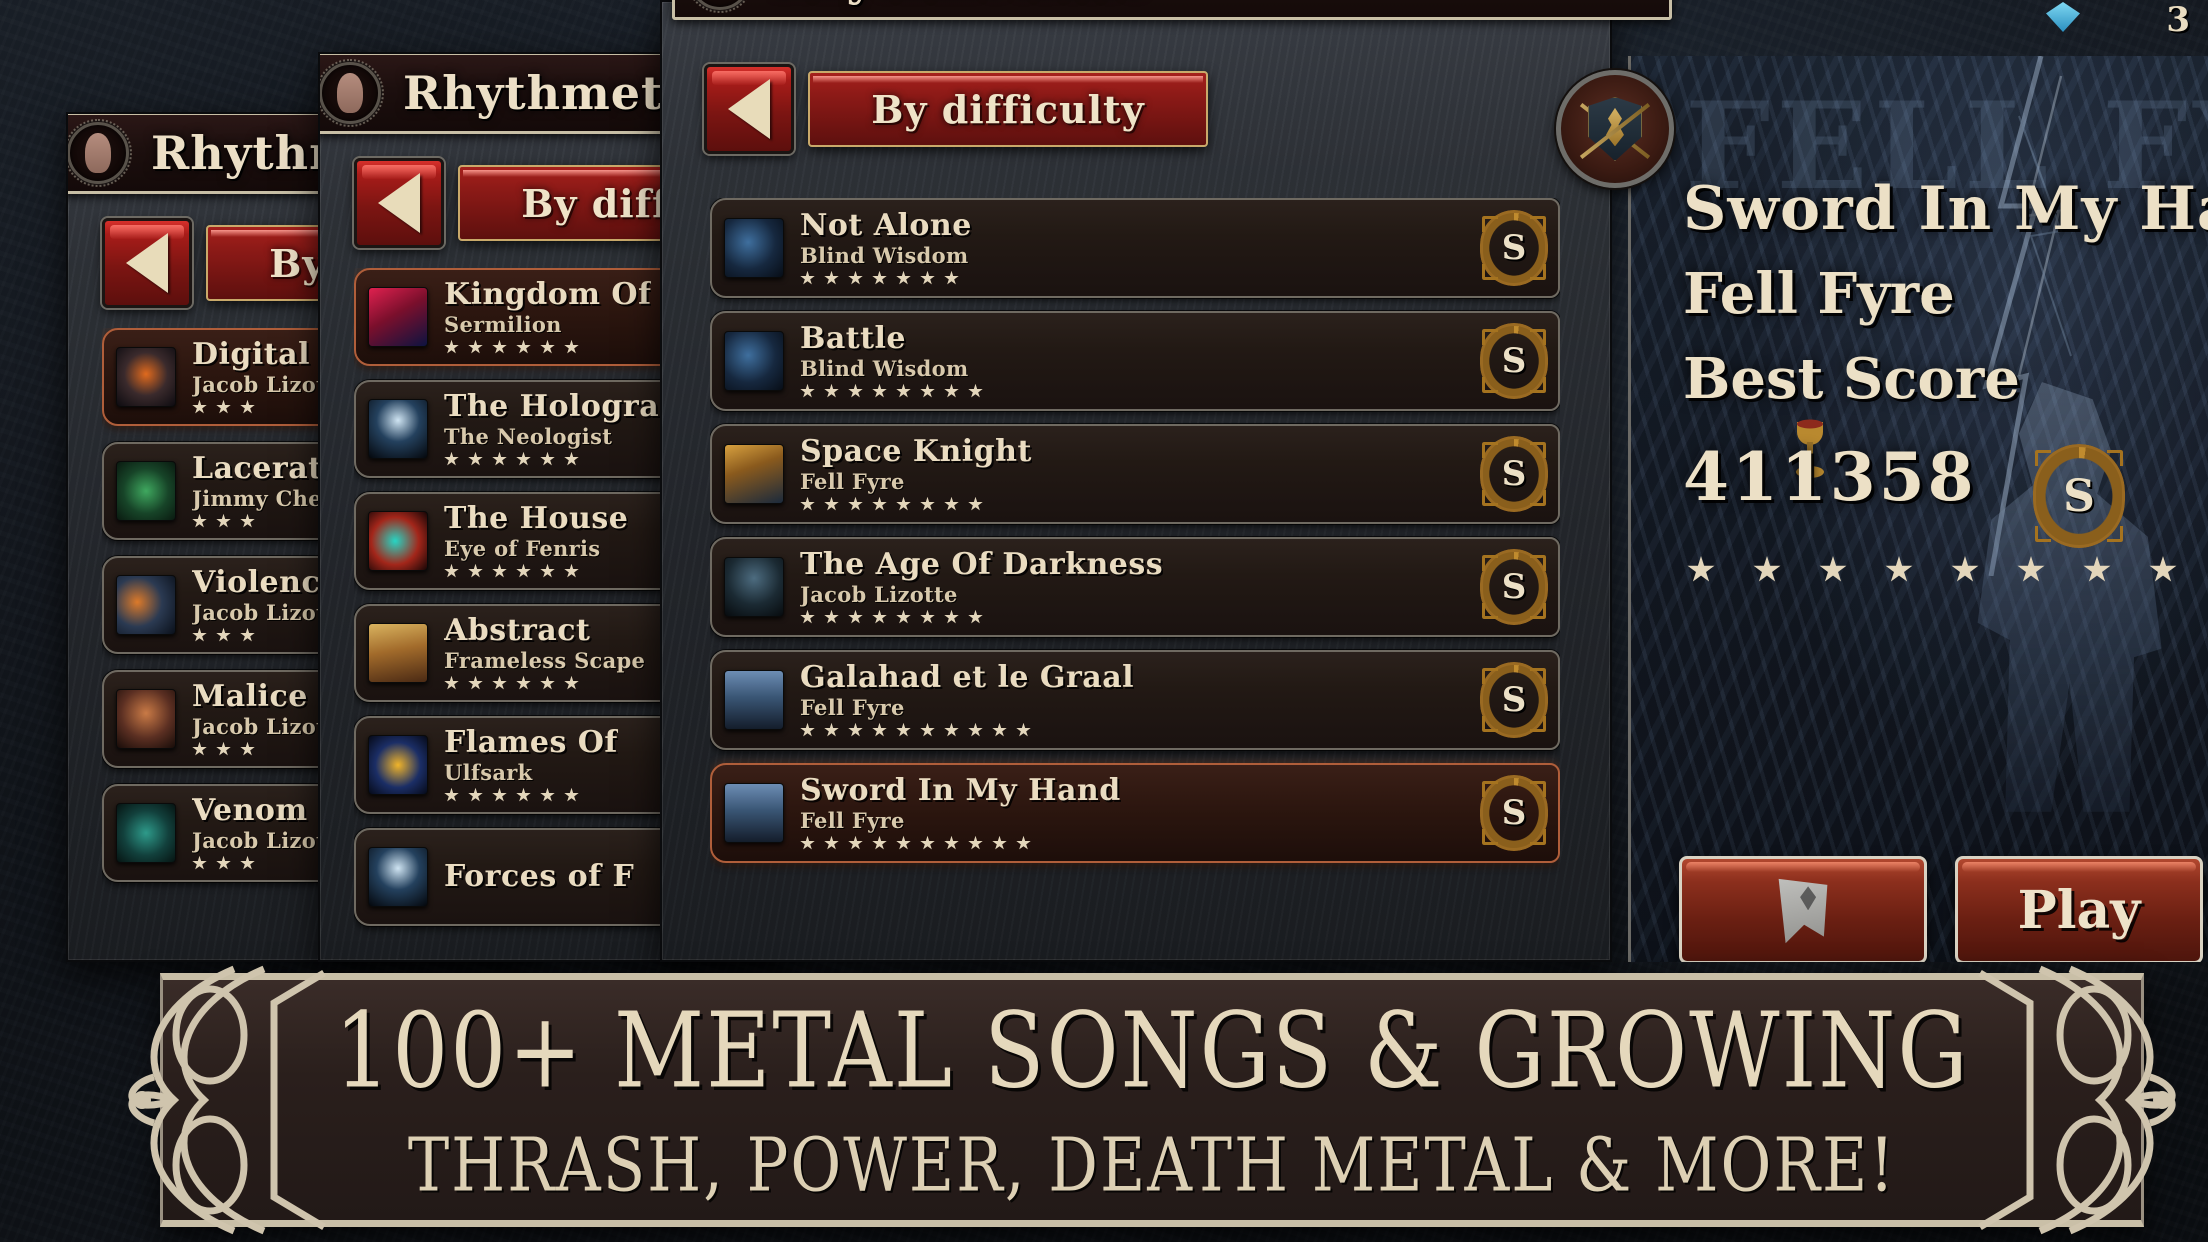 This screenshot has height=1242, width=2208. Describe the element at coordinates (548, 296) in the screenshot. I see `song-title: Kingdom Of` at that location.